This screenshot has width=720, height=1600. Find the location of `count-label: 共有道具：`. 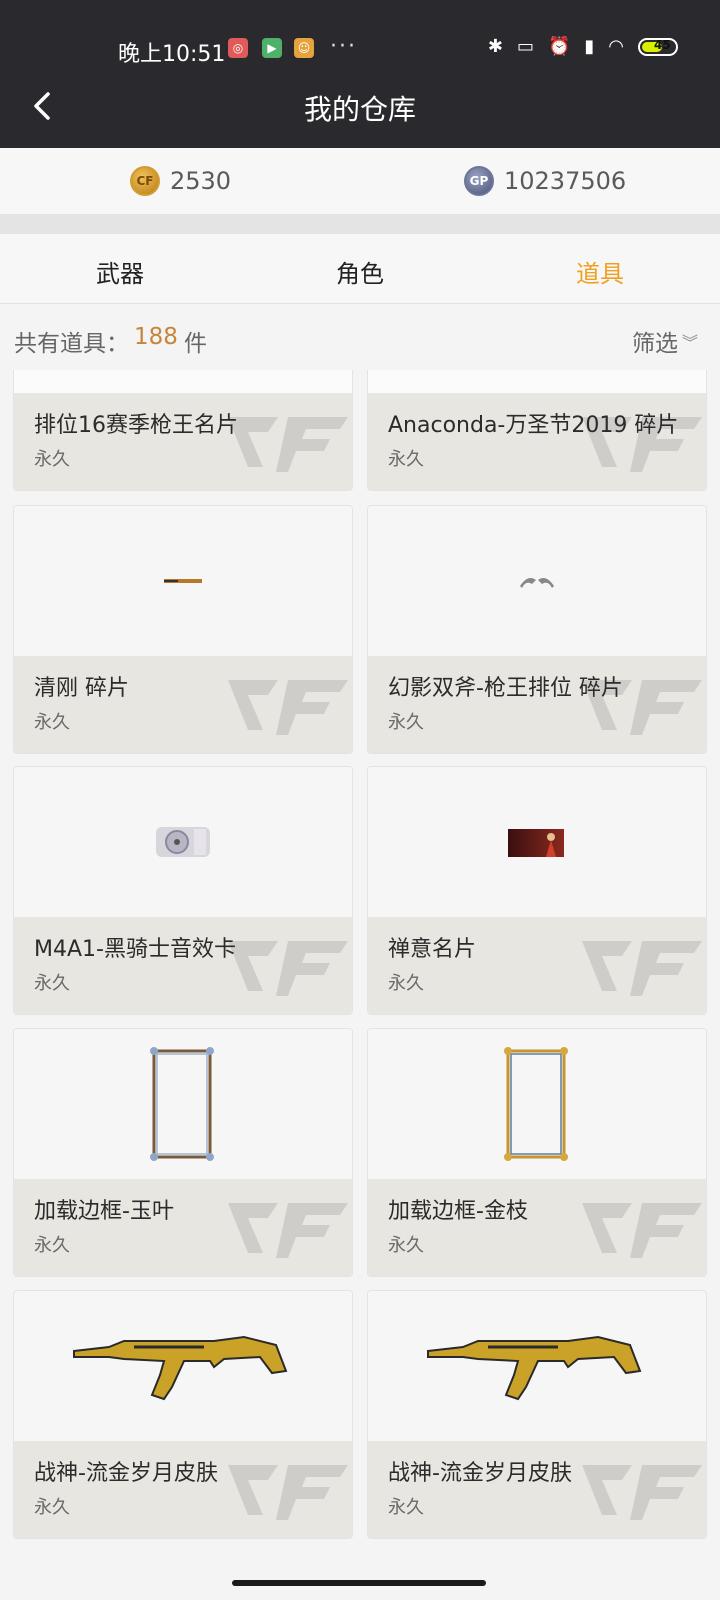

count-label: 共有道具： is located at coordinates (71, 344).